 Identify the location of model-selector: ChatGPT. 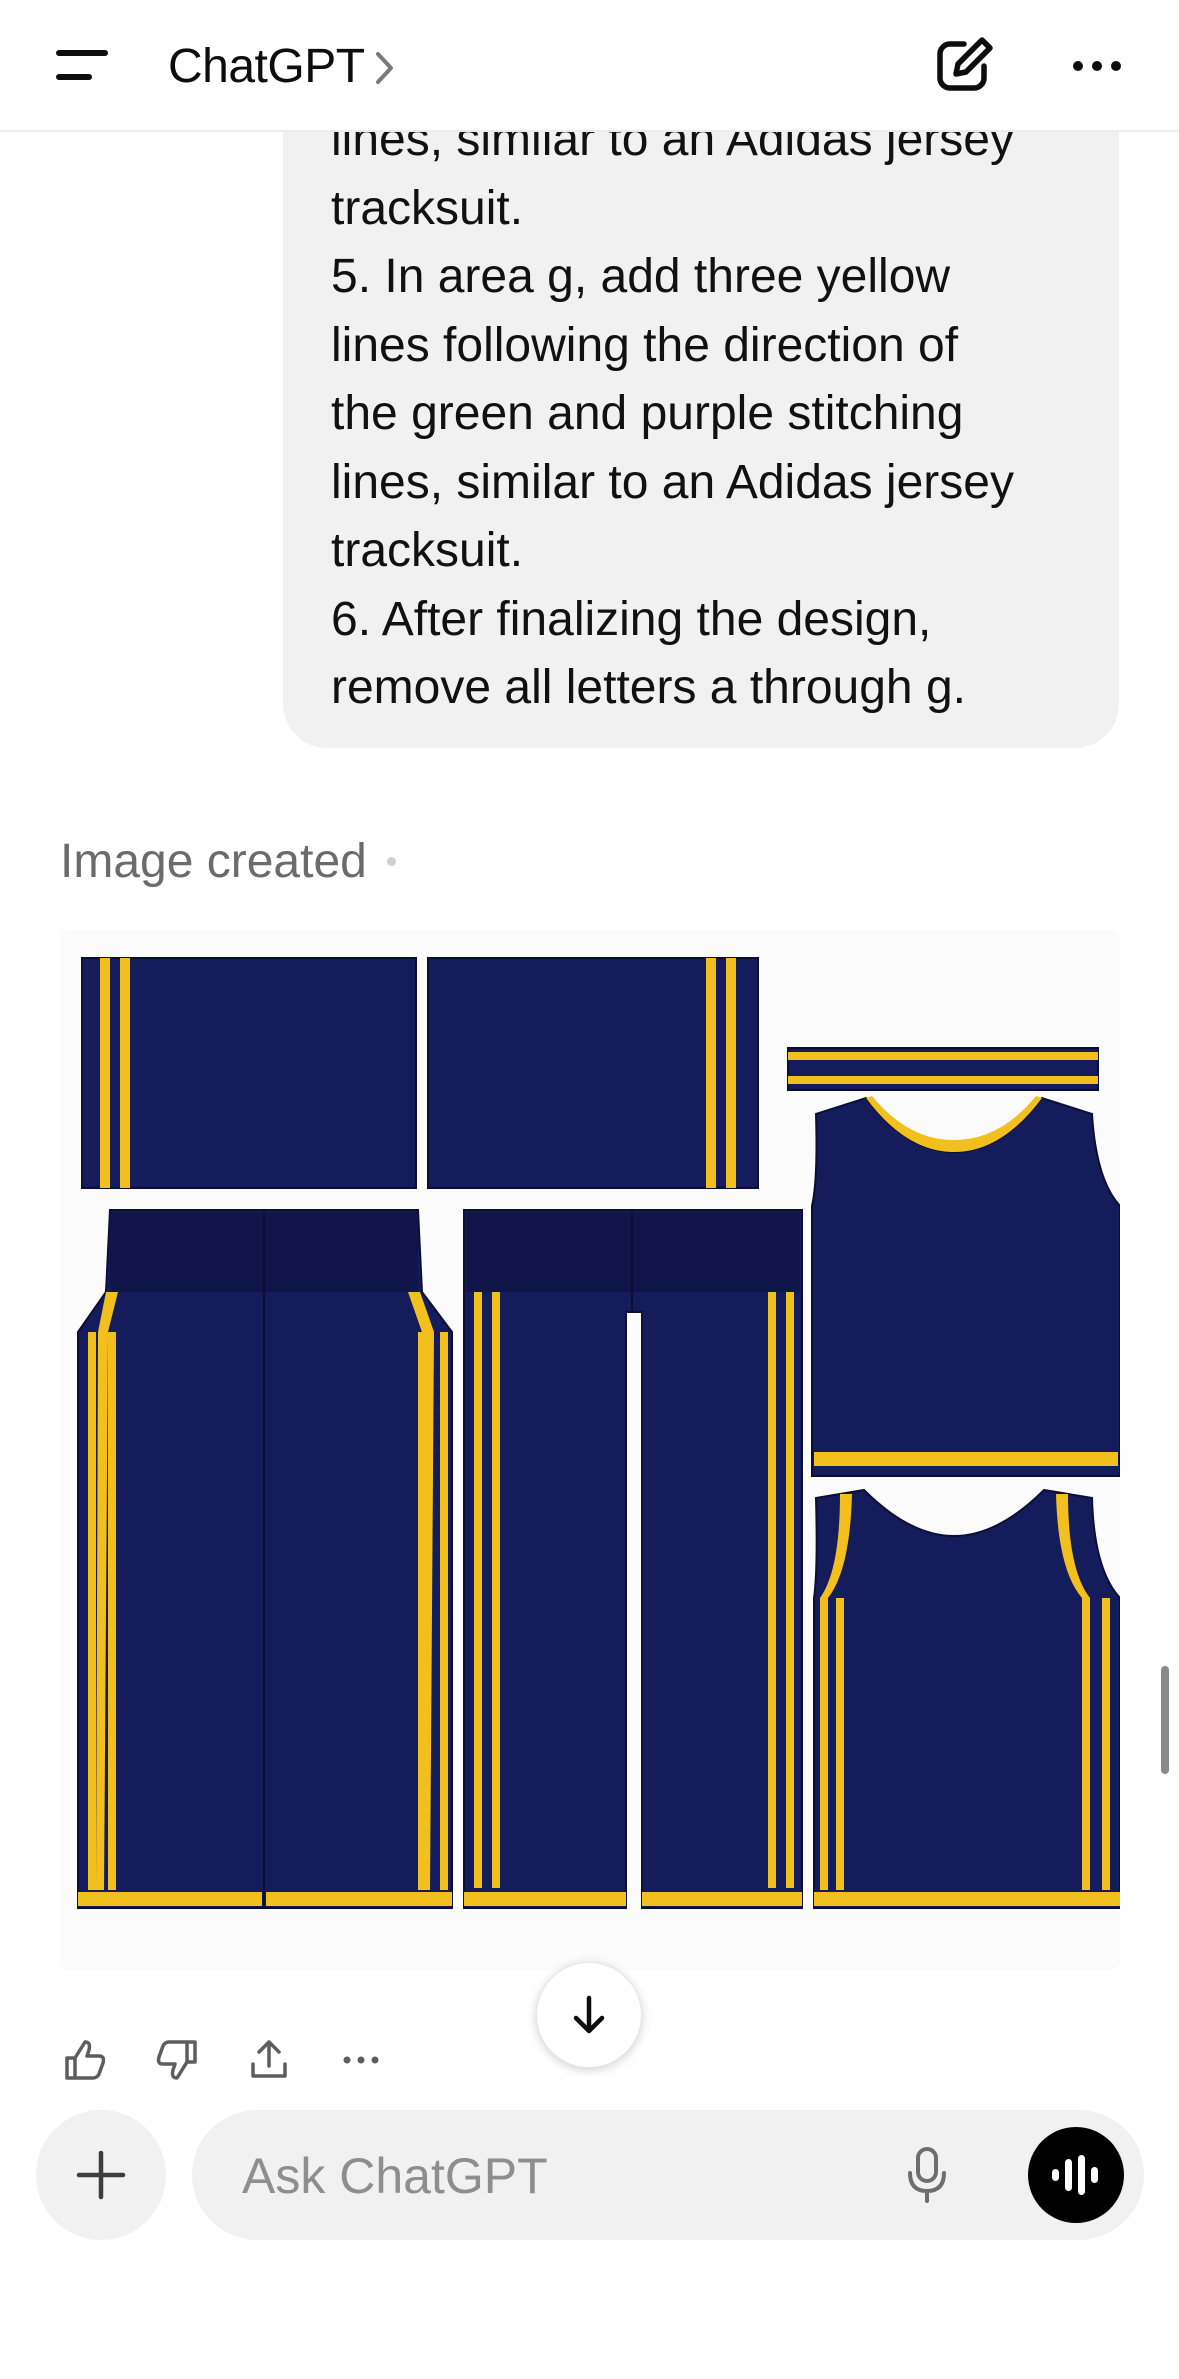
(282, 66).